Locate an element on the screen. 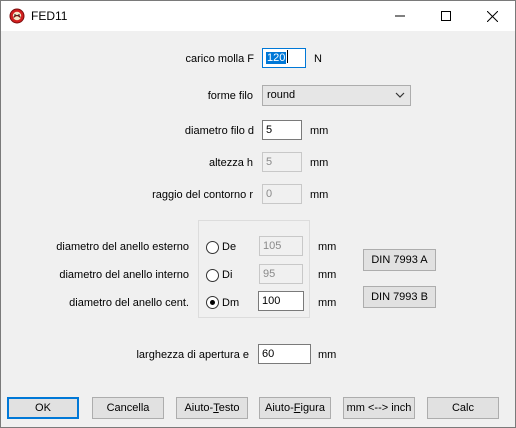 Image resolution: width=516 pixels, height=428 pixels. minimize-button is located at coordinates (400, 16).